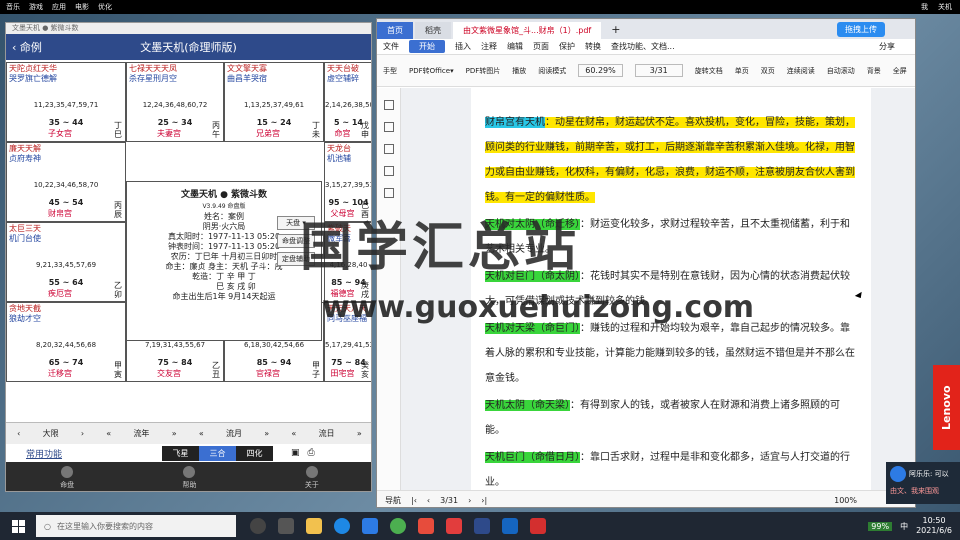  Describe the element at coordinates (66, 262) in the screenshot. I see `palace-cell: 太巨三天 机门台使 9,21,33,45,57,69 55 ~ 64 乙卯 疾厄宫` at that location.